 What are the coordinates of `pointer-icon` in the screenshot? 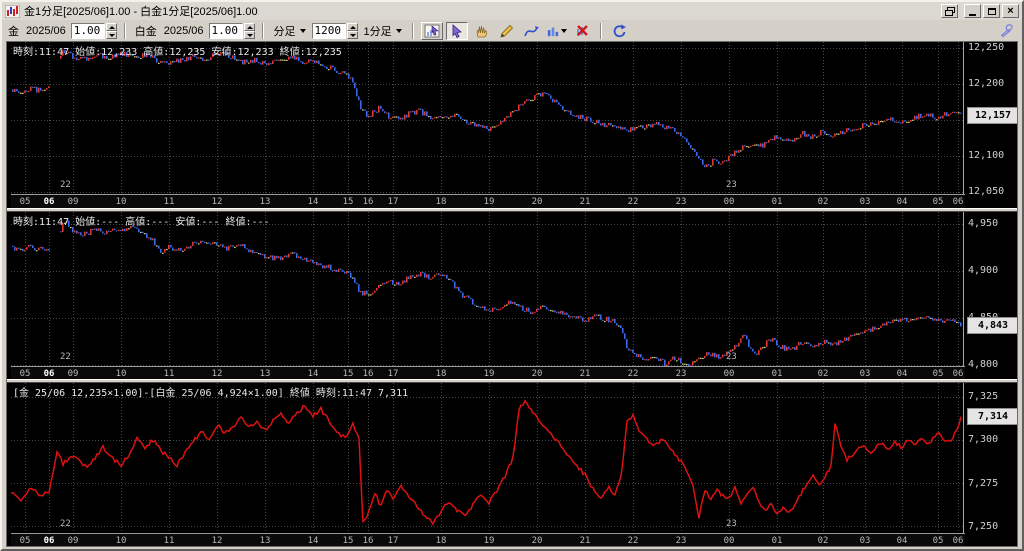 It's located at (457, 30).